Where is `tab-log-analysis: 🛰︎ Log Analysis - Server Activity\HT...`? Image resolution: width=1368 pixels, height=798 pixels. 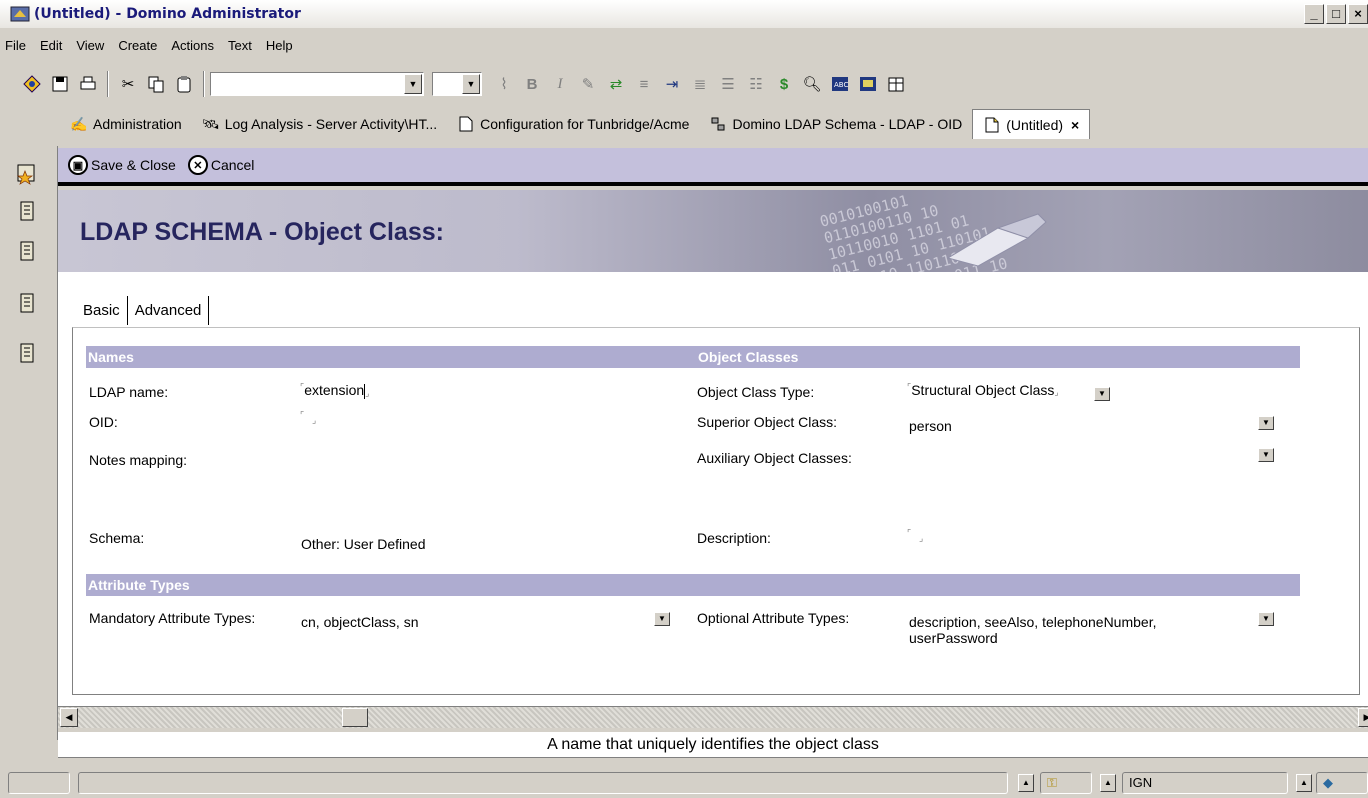
tab-log-analysis: 🛰︎ Log Analysis - Server Activity\HT... is located at coordinates (319, 124).